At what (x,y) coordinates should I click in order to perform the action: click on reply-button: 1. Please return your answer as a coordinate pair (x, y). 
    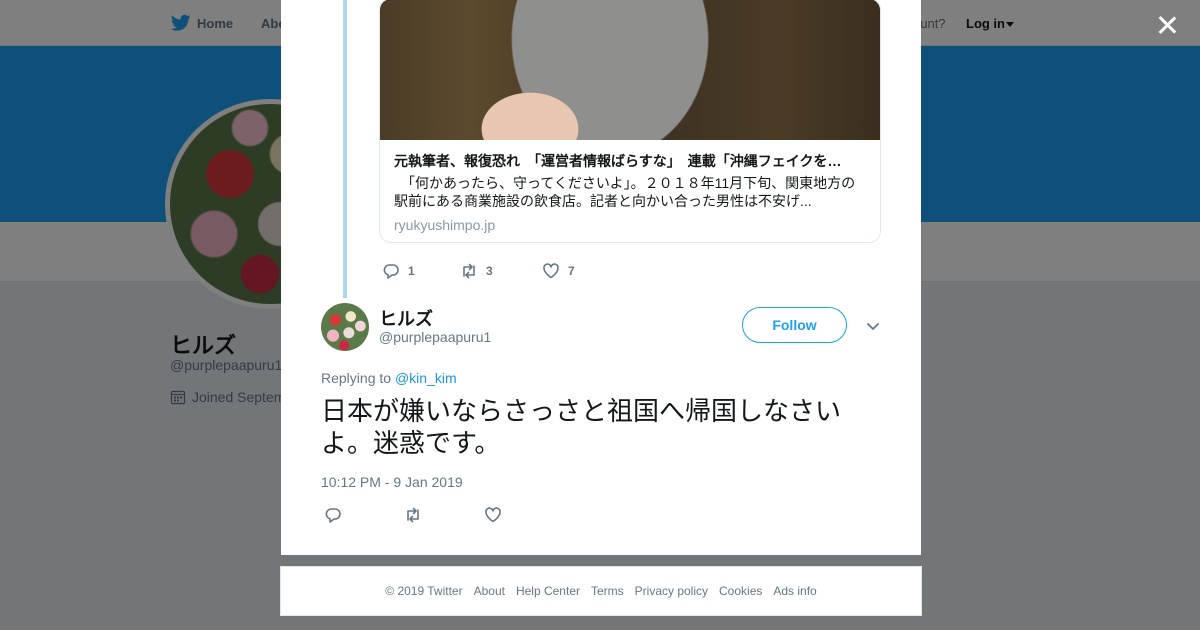
    Looking at the image, I should click on (421, 271).